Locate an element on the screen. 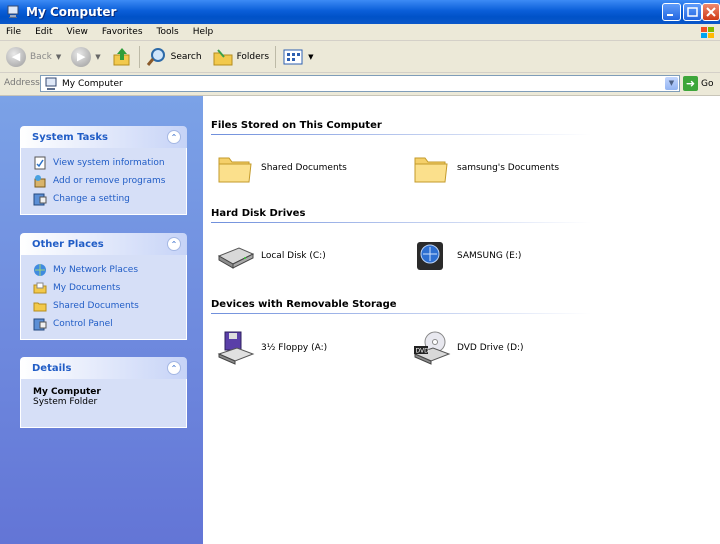 Image resolution: width=720 pixels, height=544 pixels. window-title: My Computer is located at coordinates (71, 12).